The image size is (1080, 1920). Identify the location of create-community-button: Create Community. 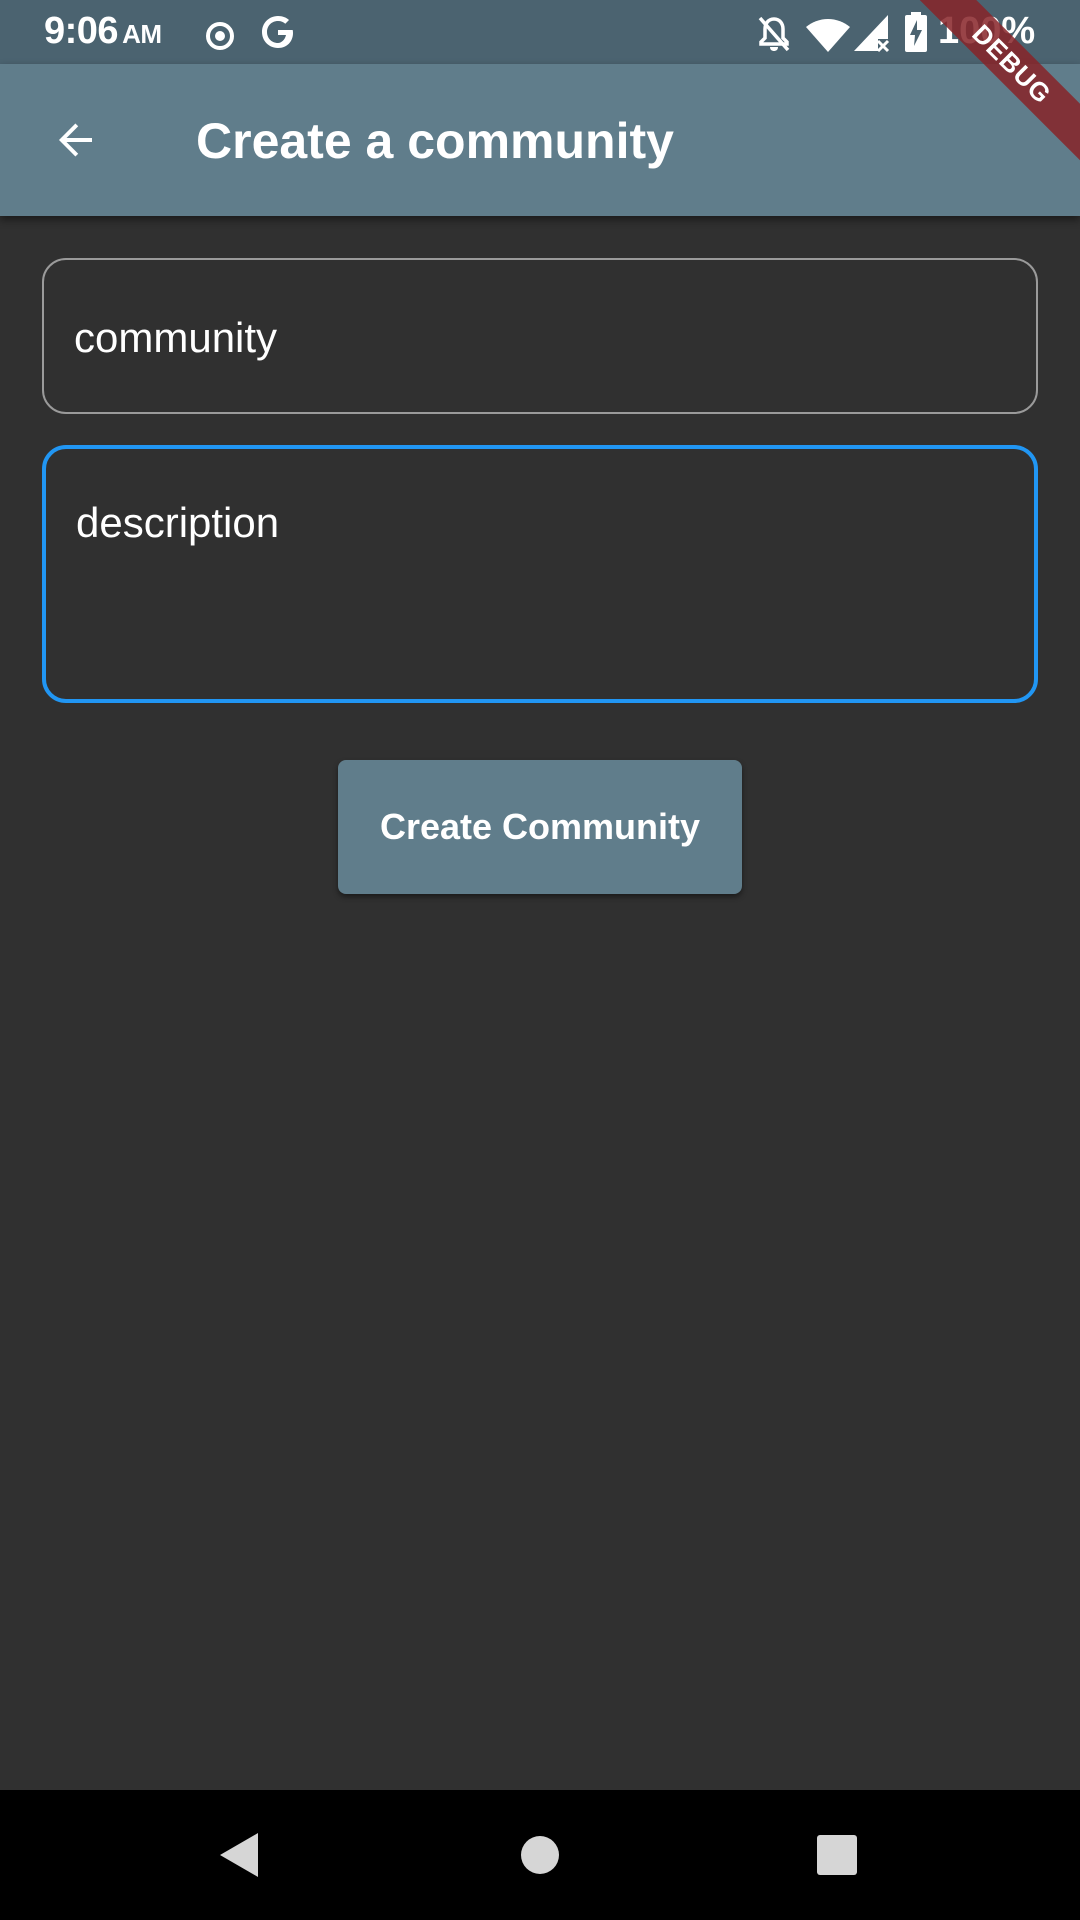
(540, 827).